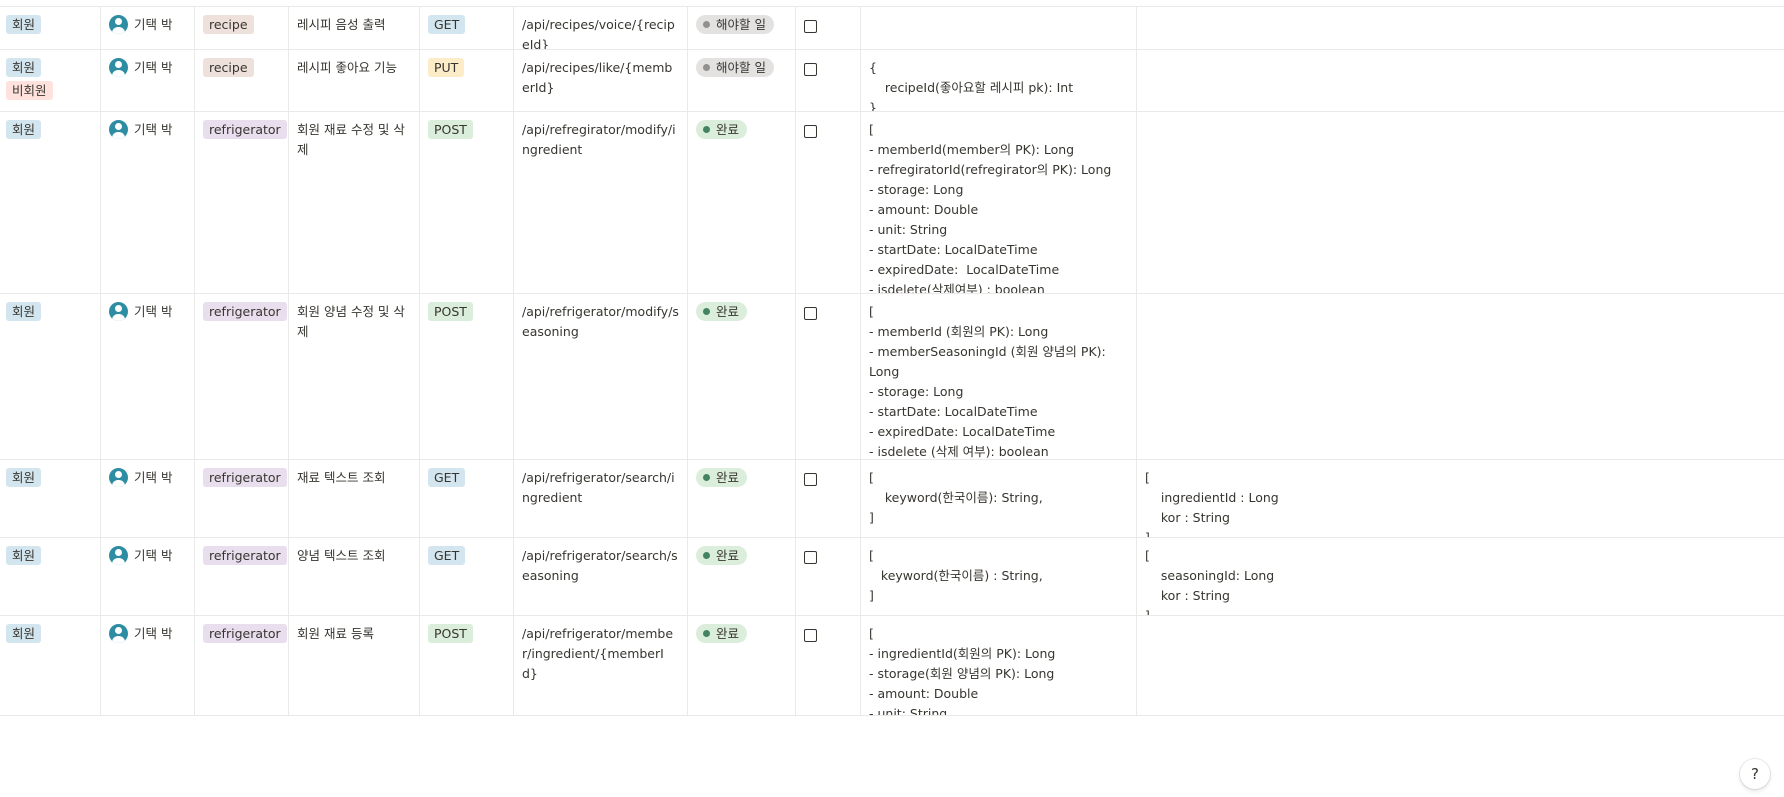 The width and height of the screenshot is (1784, 797). What do you see at coordinates (1210, 581) in the screenshot?
I see `response-body: [ seasoningId: Long kor : String ]` at bounding box center [1210, 581].